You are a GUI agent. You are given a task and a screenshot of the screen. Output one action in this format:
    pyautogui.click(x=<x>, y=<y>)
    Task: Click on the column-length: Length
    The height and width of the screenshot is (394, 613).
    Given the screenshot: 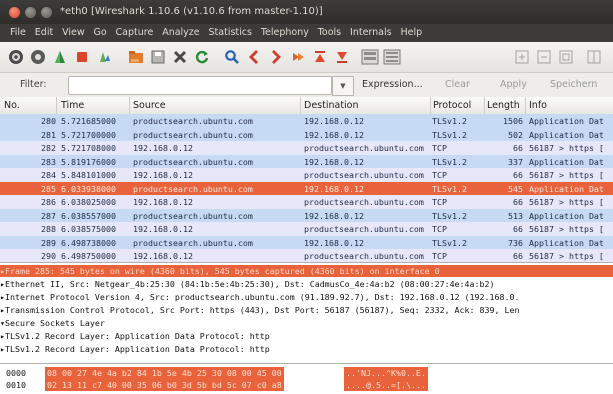 What is the action you would take?
    pyautogui.click(x=503, y=105)
    